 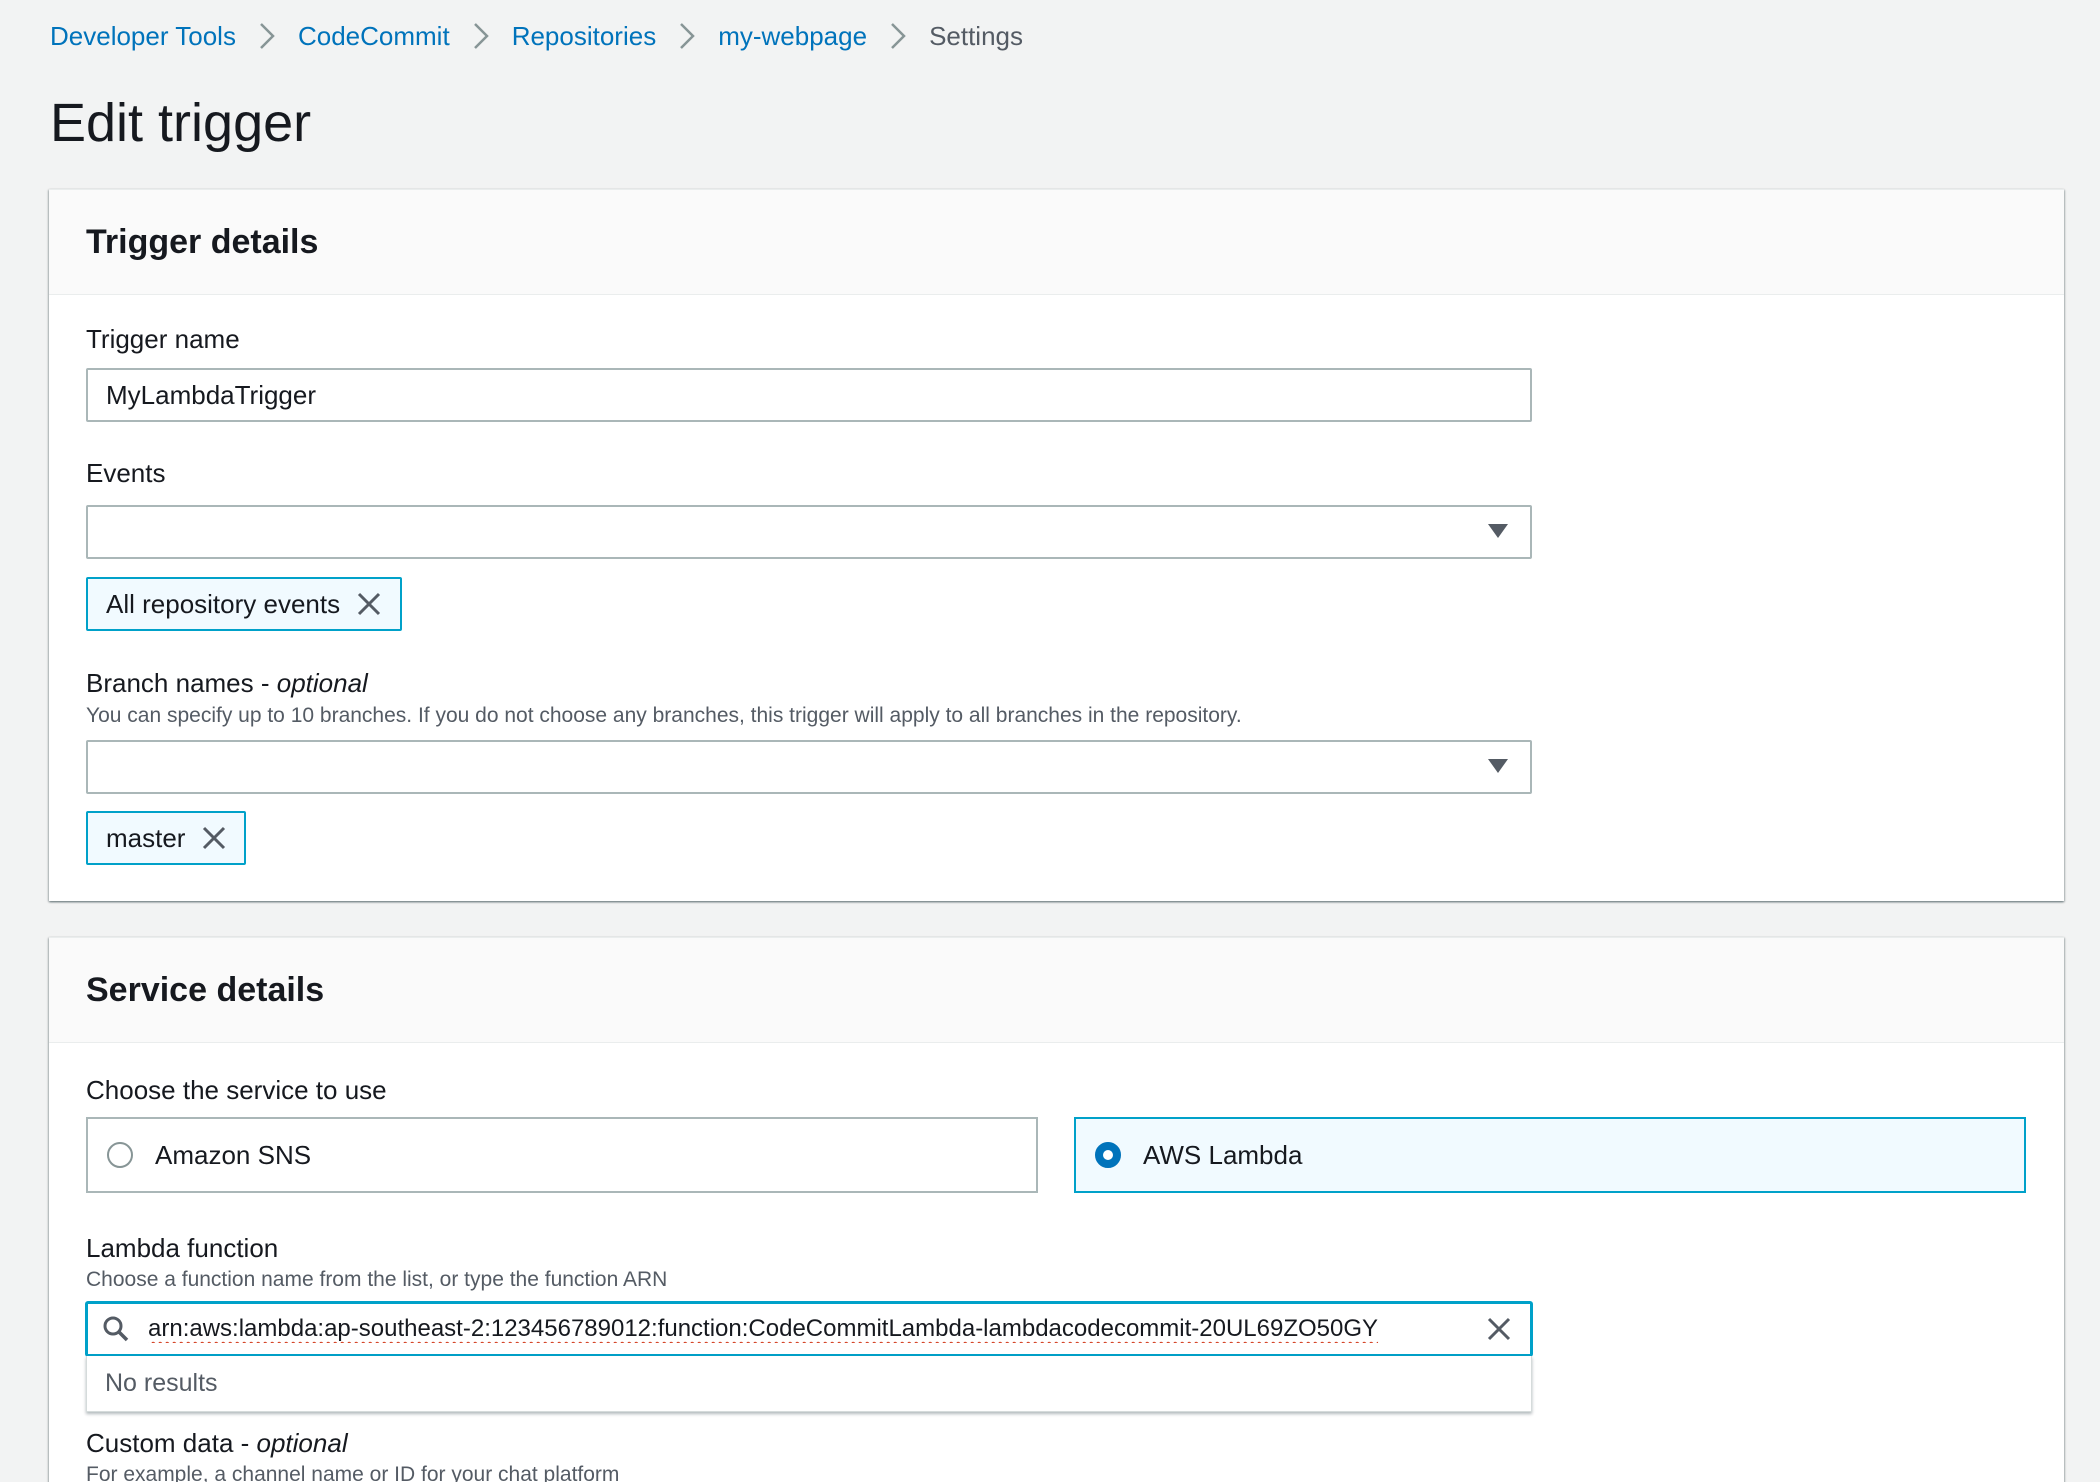 What do you see at coordinates (562, 1155) in the screenshot?
I see `amazon-sns-option: Amazon SNS` at bounding box center [562, 1155].